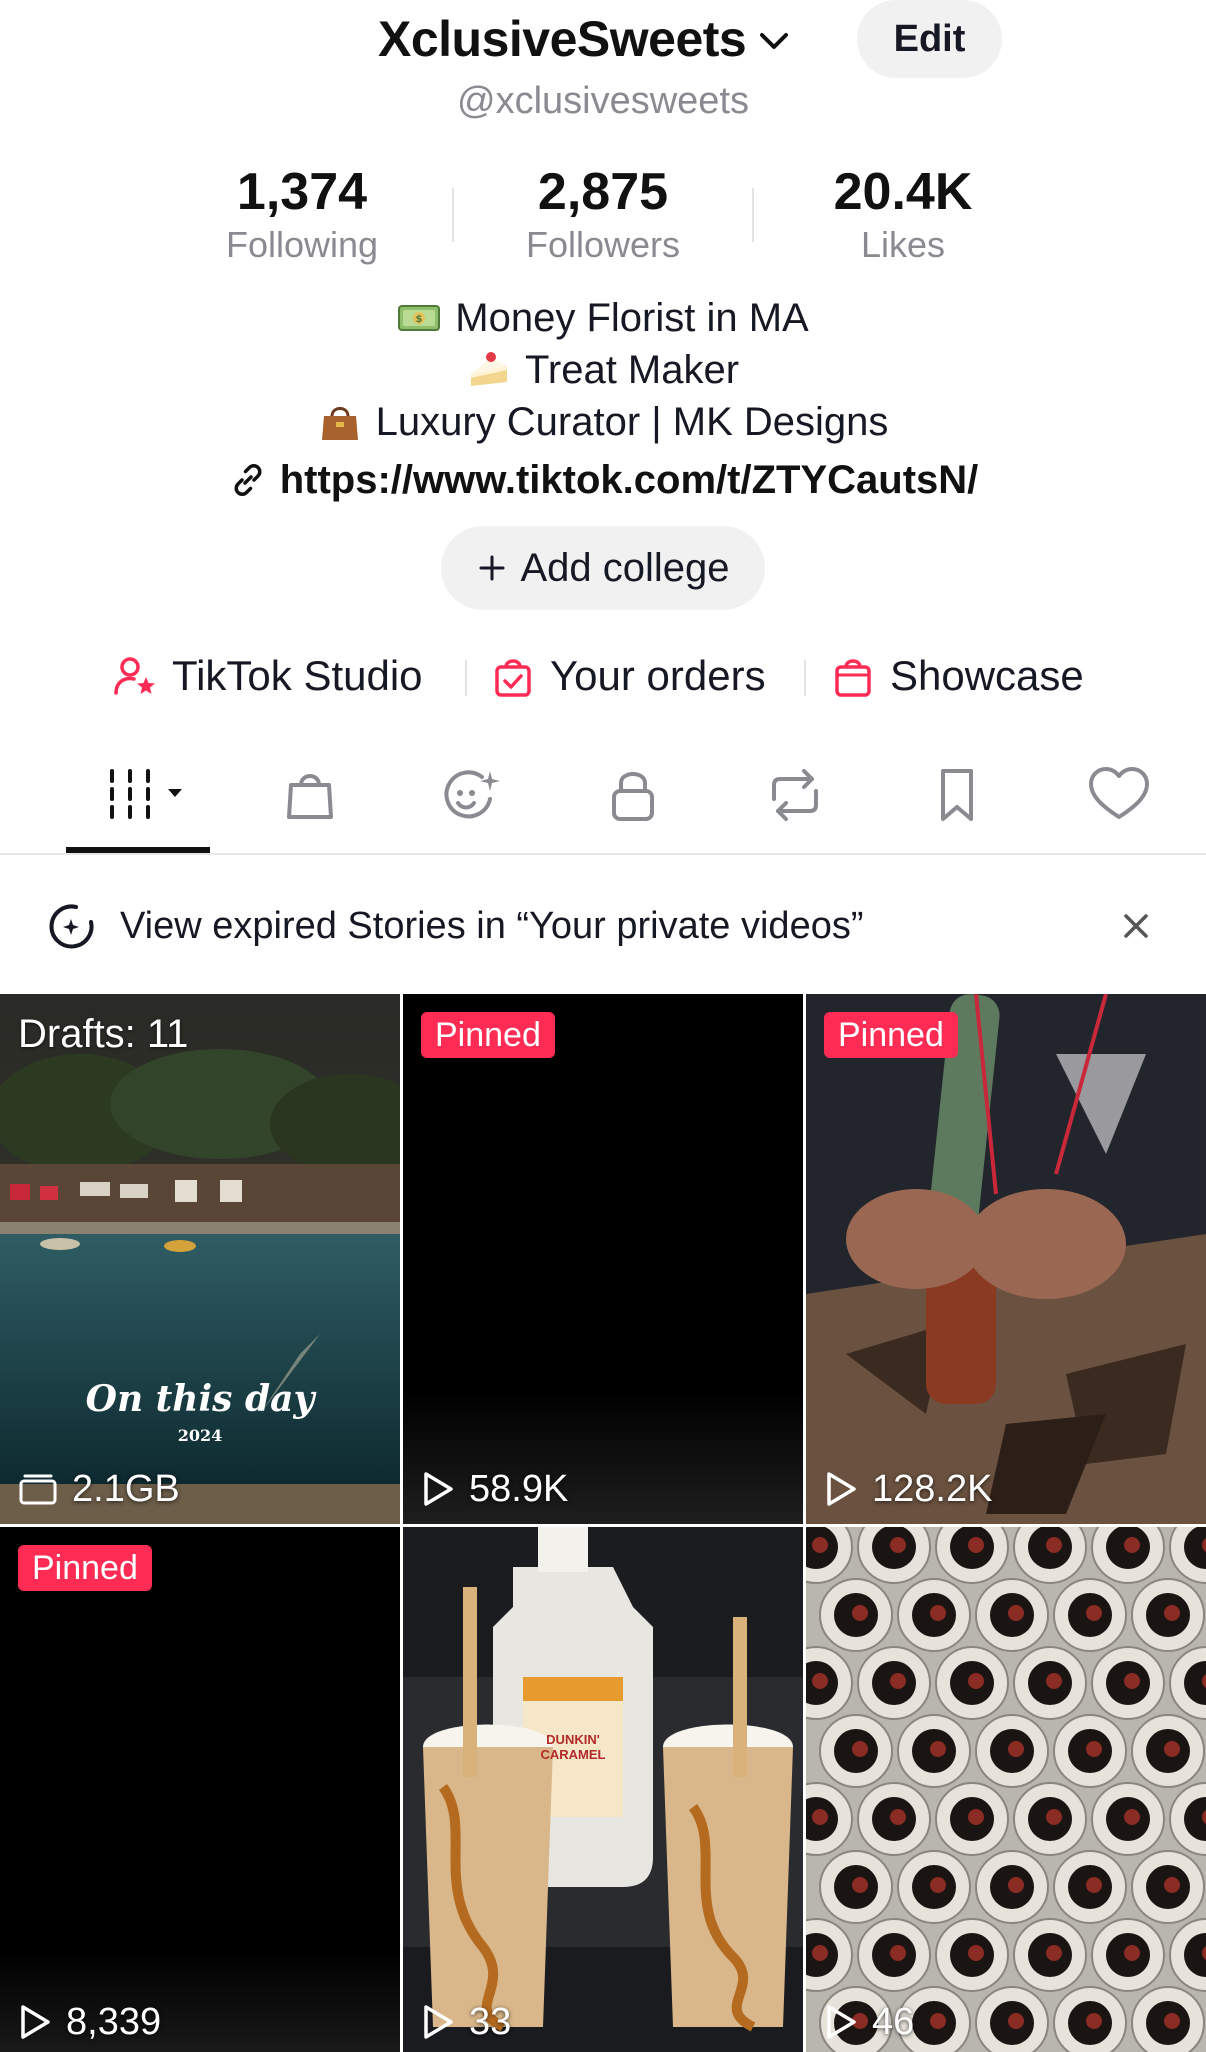 This screenshot has width=1206, height=2052. I want to click on video-tile: Pinned 128.2K, so click(1006, 1259).